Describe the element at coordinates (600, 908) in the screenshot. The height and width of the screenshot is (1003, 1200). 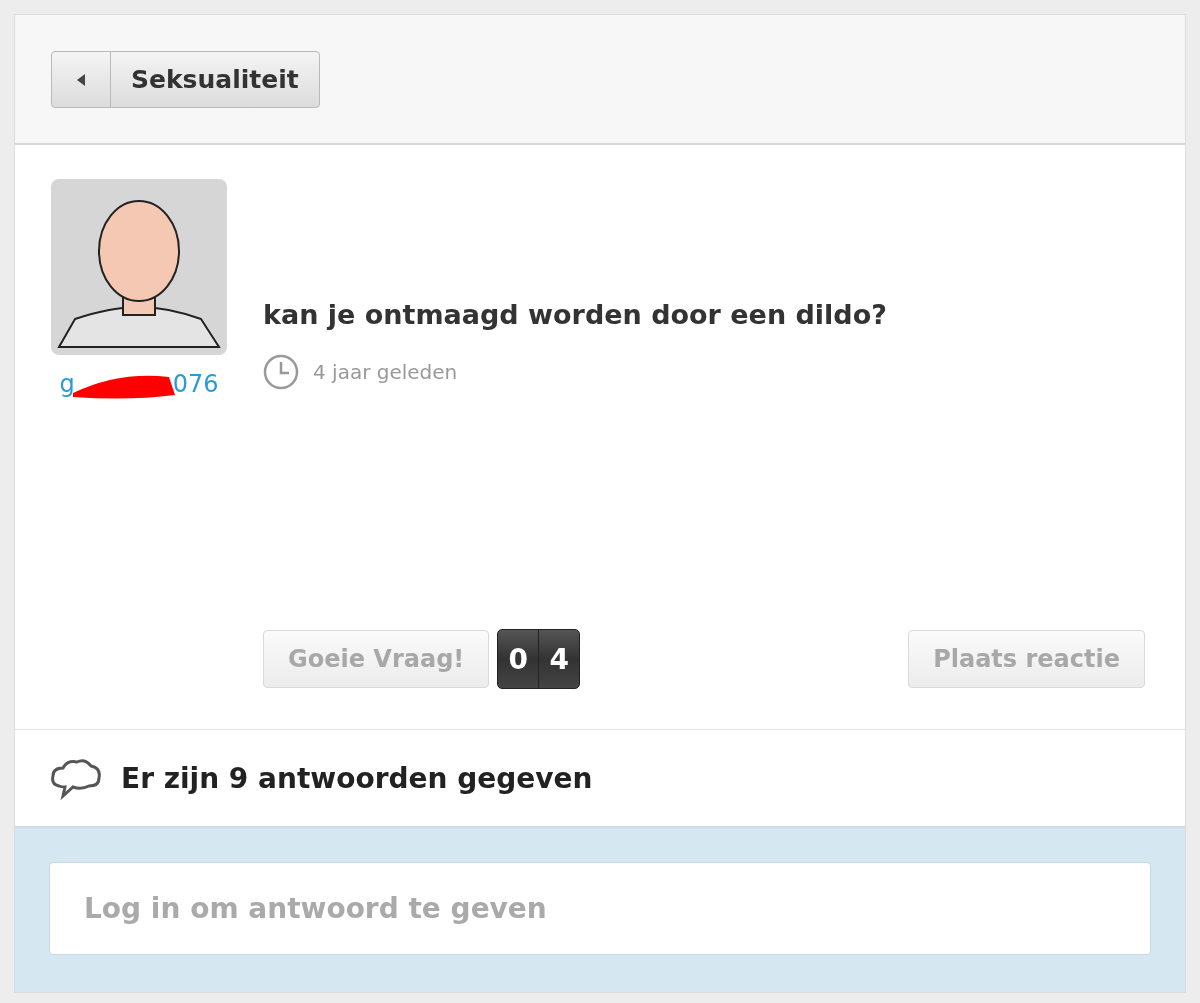
I see `answer-field: Log in om antwoord te geven` at that location.